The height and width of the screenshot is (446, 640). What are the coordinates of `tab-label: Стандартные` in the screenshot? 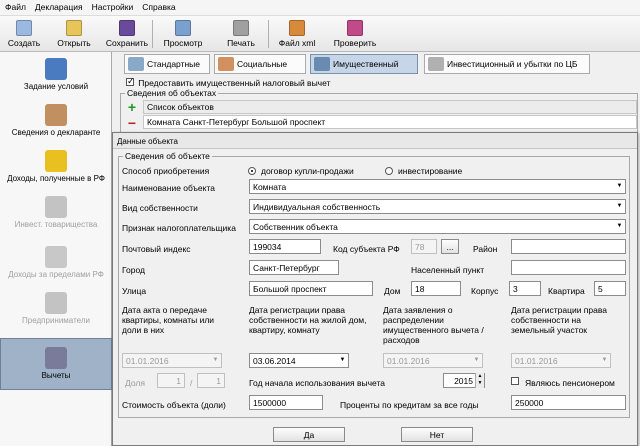 It's located at (174, 64).